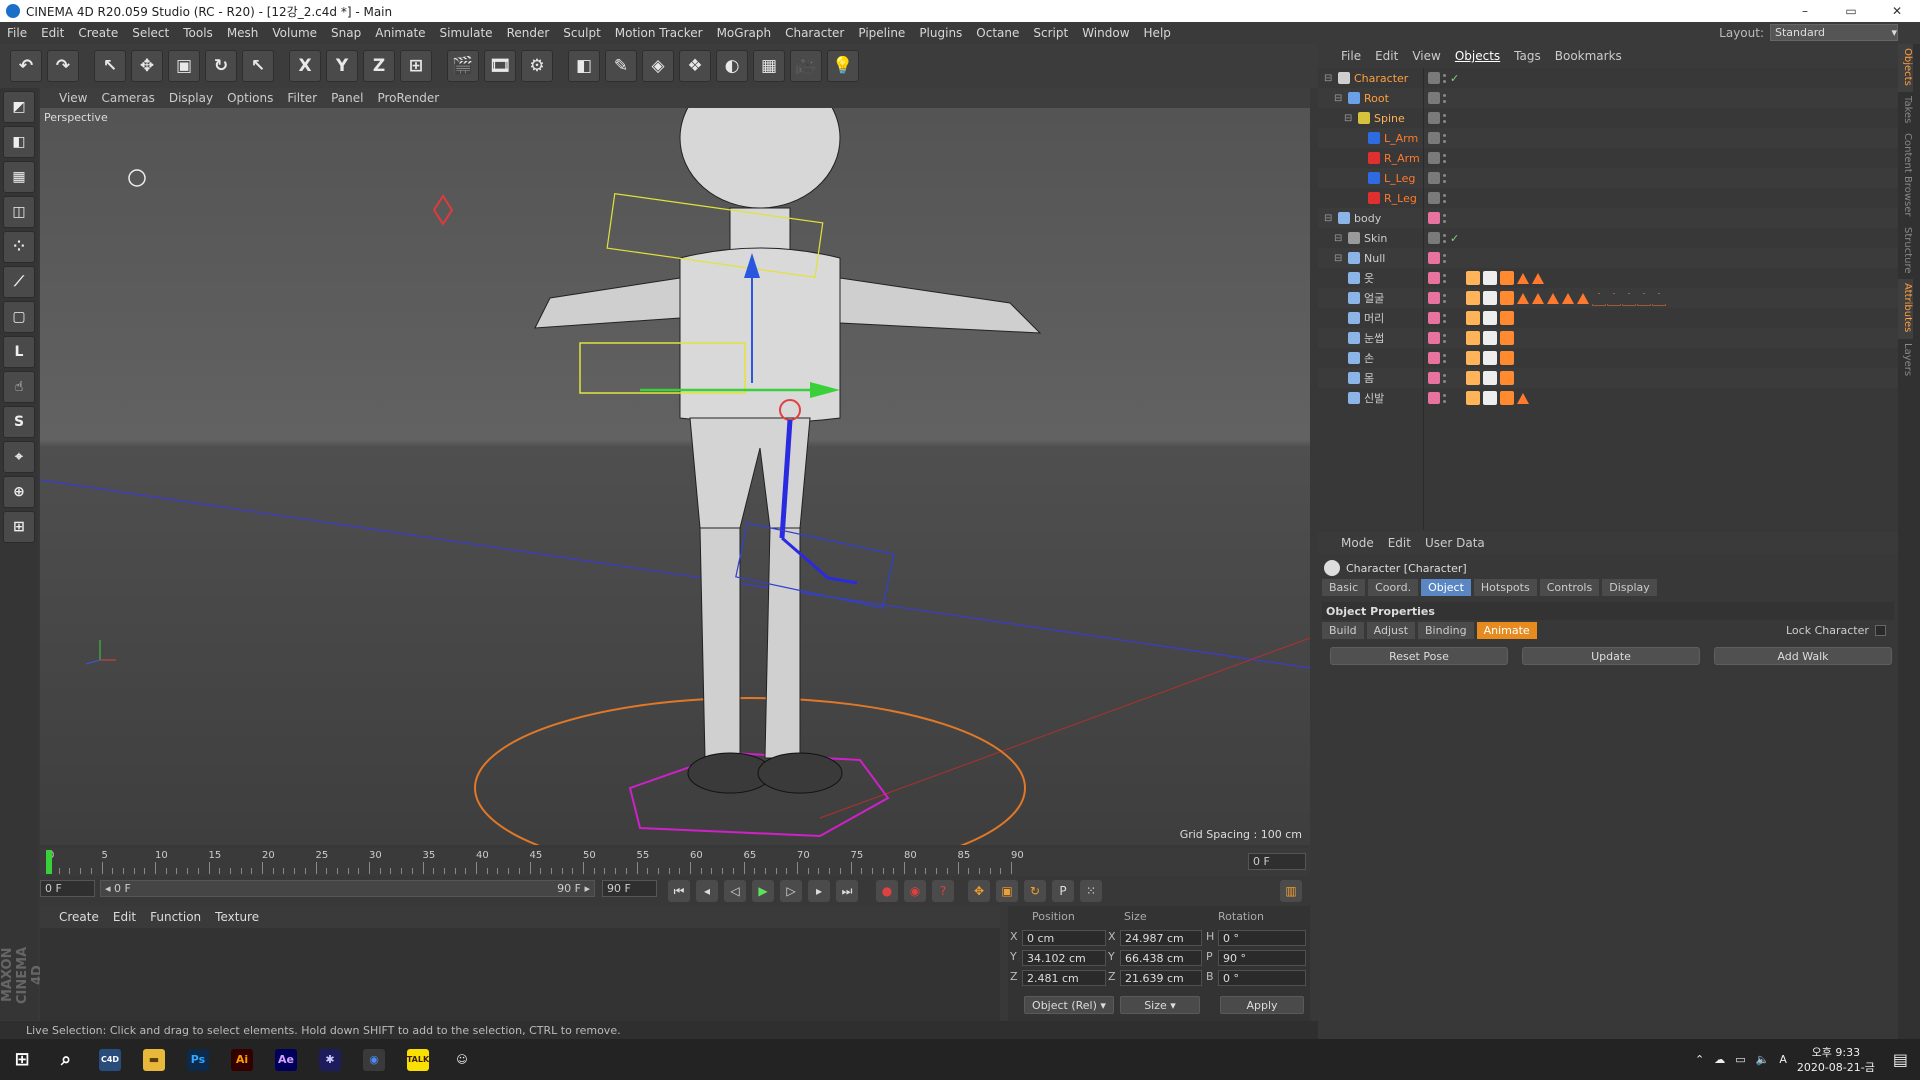 This screenshot has height=1080, width=1920. I want to click on prev-frame-icon: ◁, so click(735, 891).